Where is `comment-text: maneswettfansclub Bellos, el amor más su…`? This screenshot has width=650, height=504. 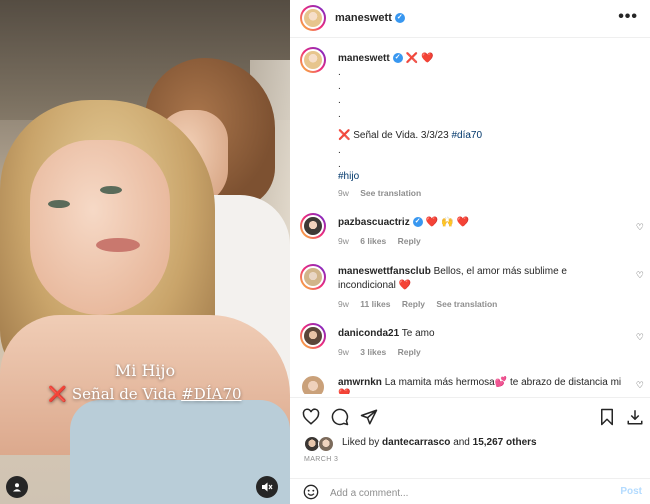
comment-text: maneswettfansclub Bellos, el amor más su… is located at coordinates (452, 272).